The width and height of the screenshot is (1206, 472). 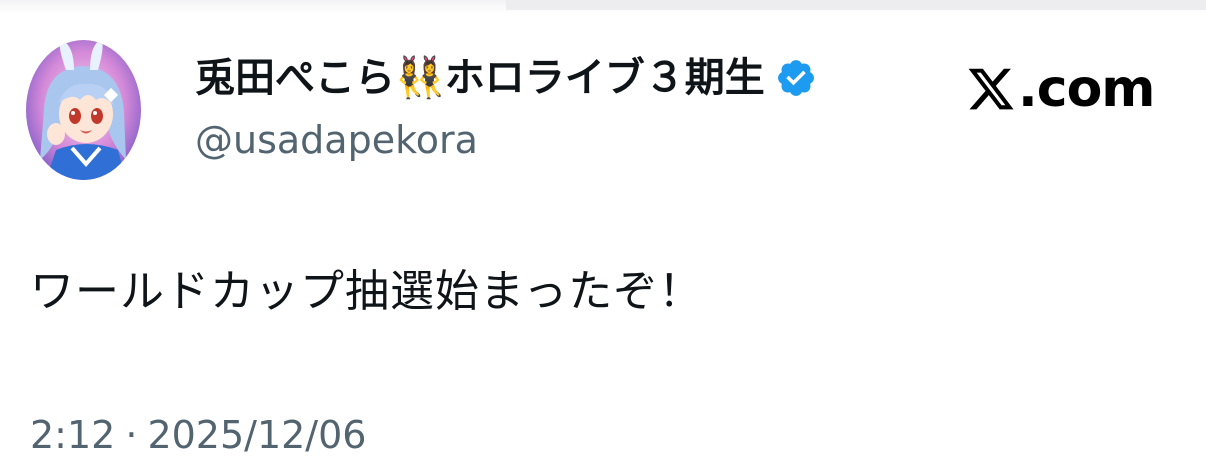 What do you see at coordinates (73, 435) in the screenshot?
I see `tweet-time: 2:12` at bounding box center [73, 435].